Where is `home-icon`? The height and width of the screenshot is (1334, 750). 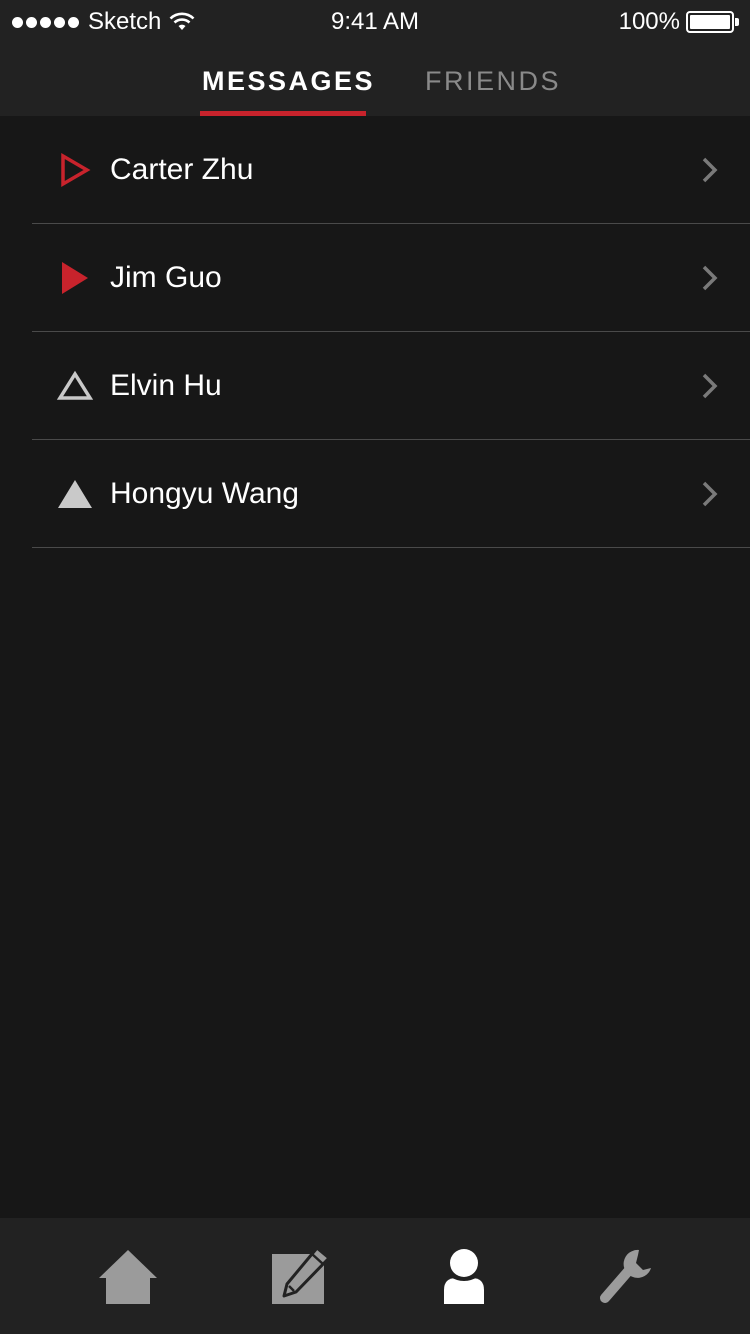 home-icon is located at coordinates (128, 1277).